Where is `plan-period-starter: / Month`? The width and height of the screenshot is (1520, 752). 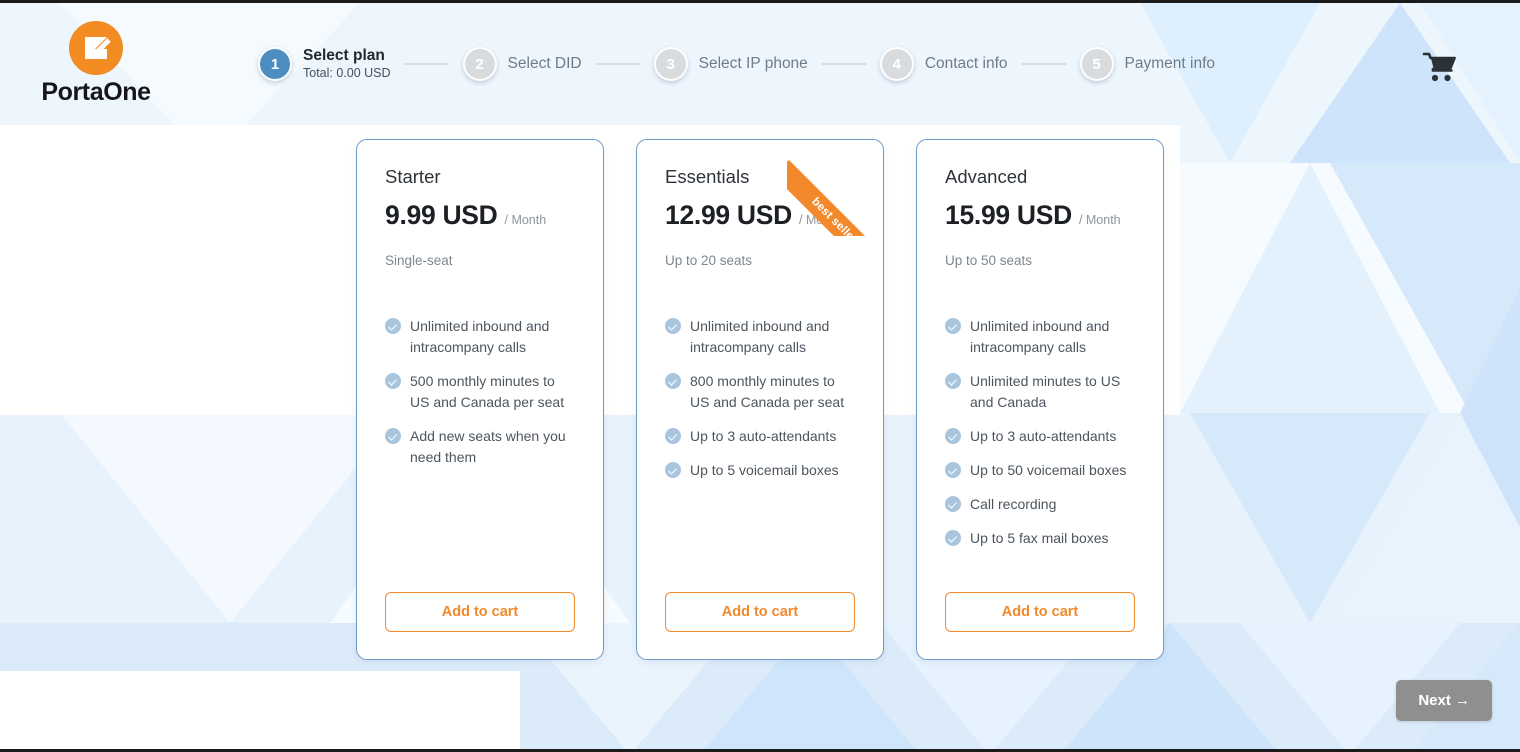
plan-period-starter: / Month is located at coordinates (525, 220).